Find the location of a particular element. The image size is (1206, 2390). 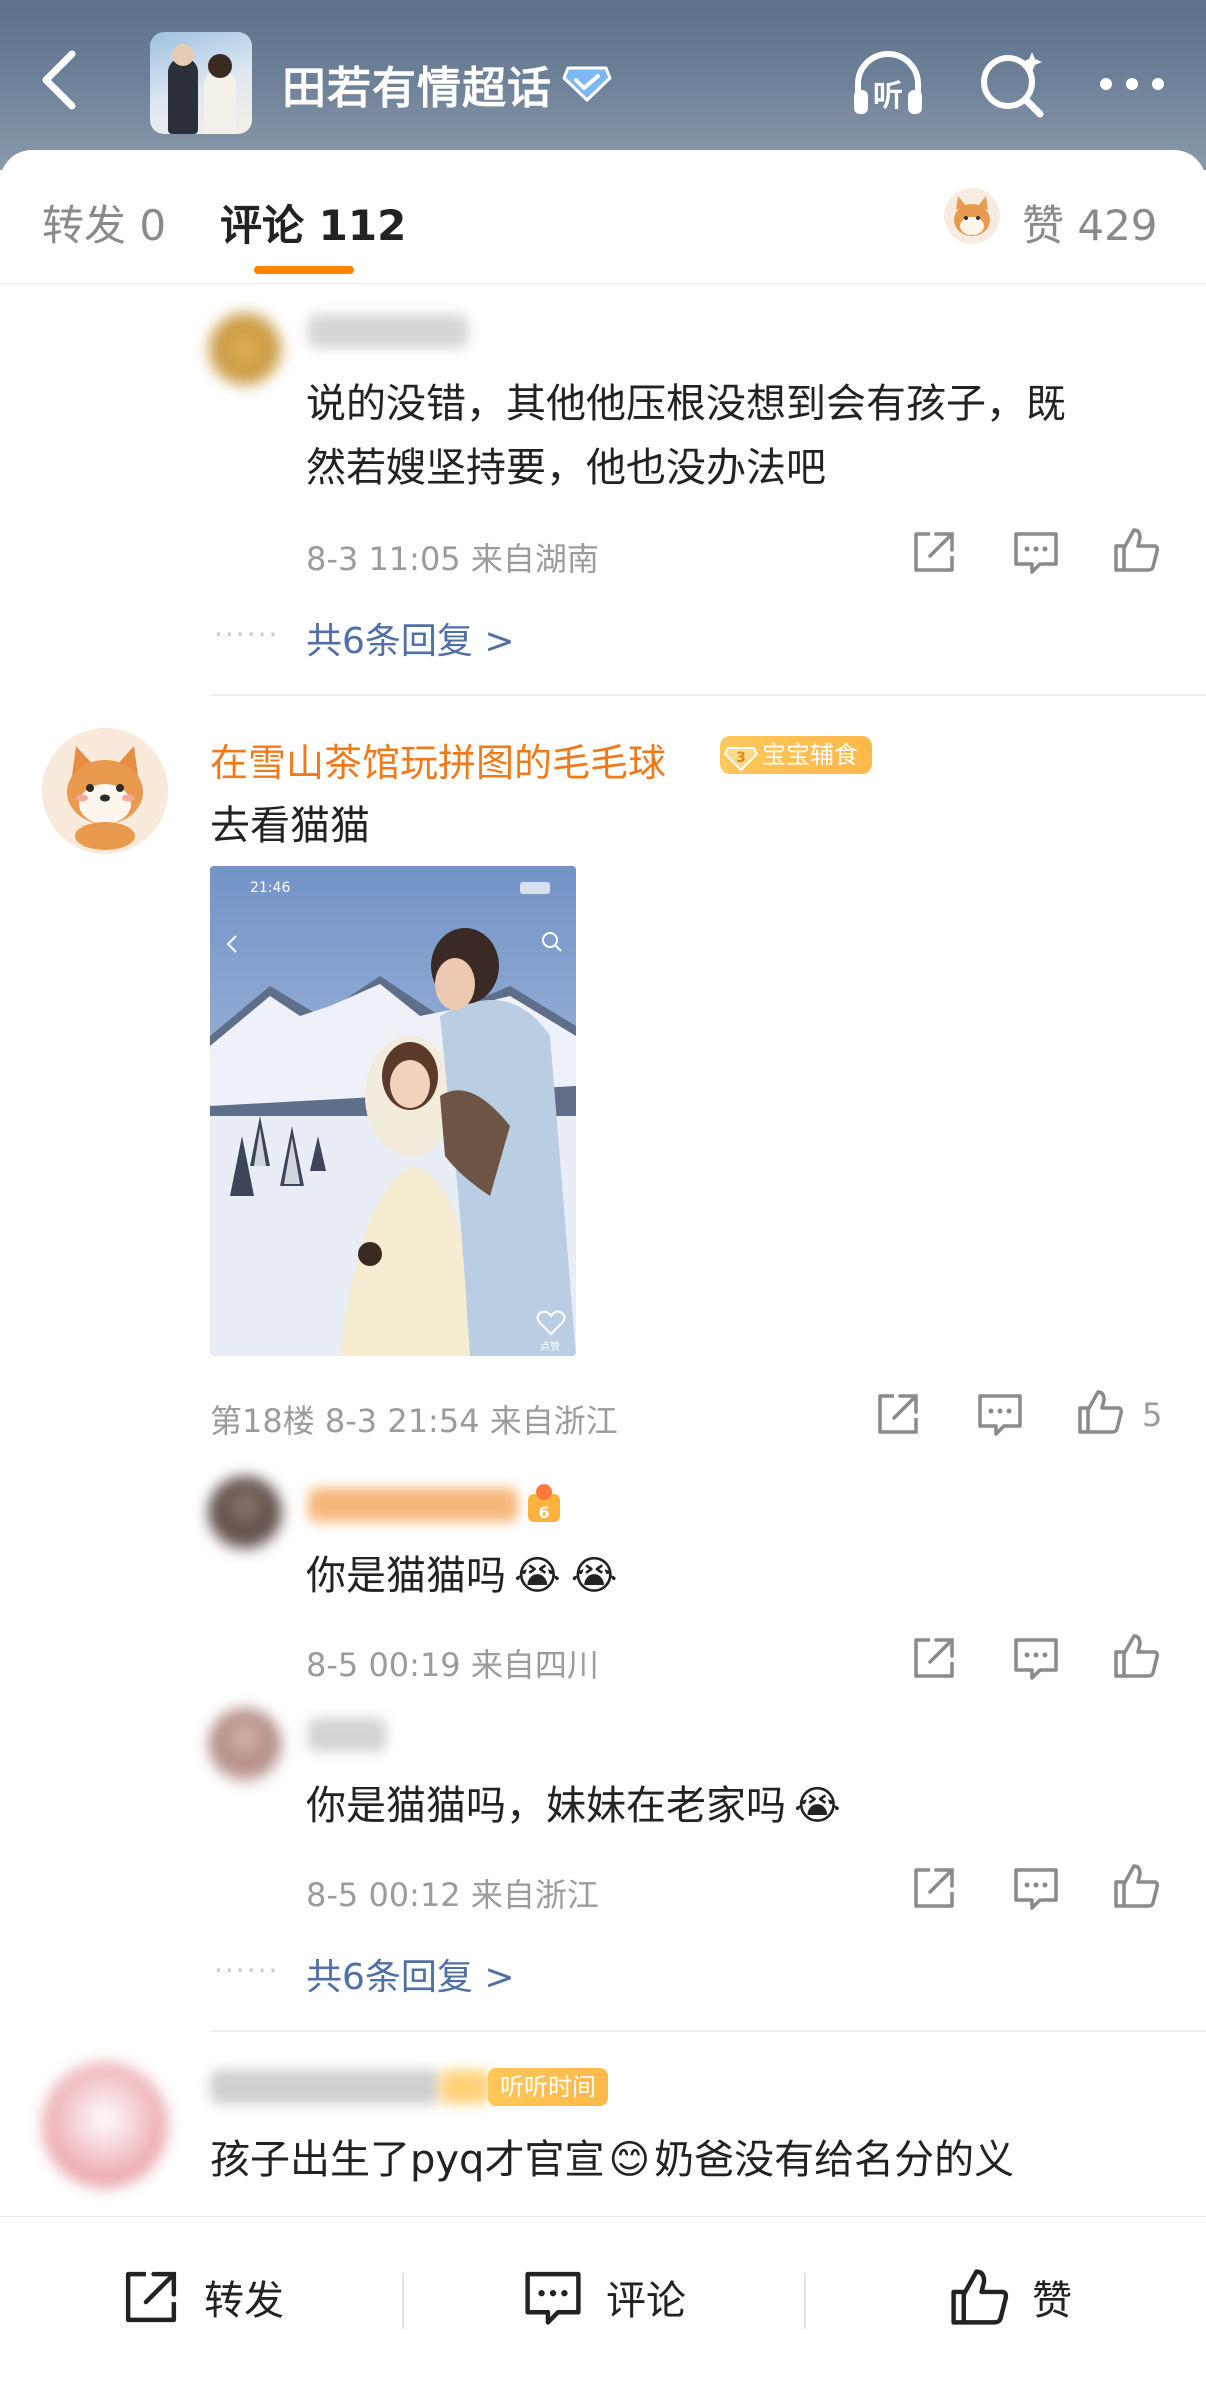

liker-avatar is located at coordinates (972, 216).